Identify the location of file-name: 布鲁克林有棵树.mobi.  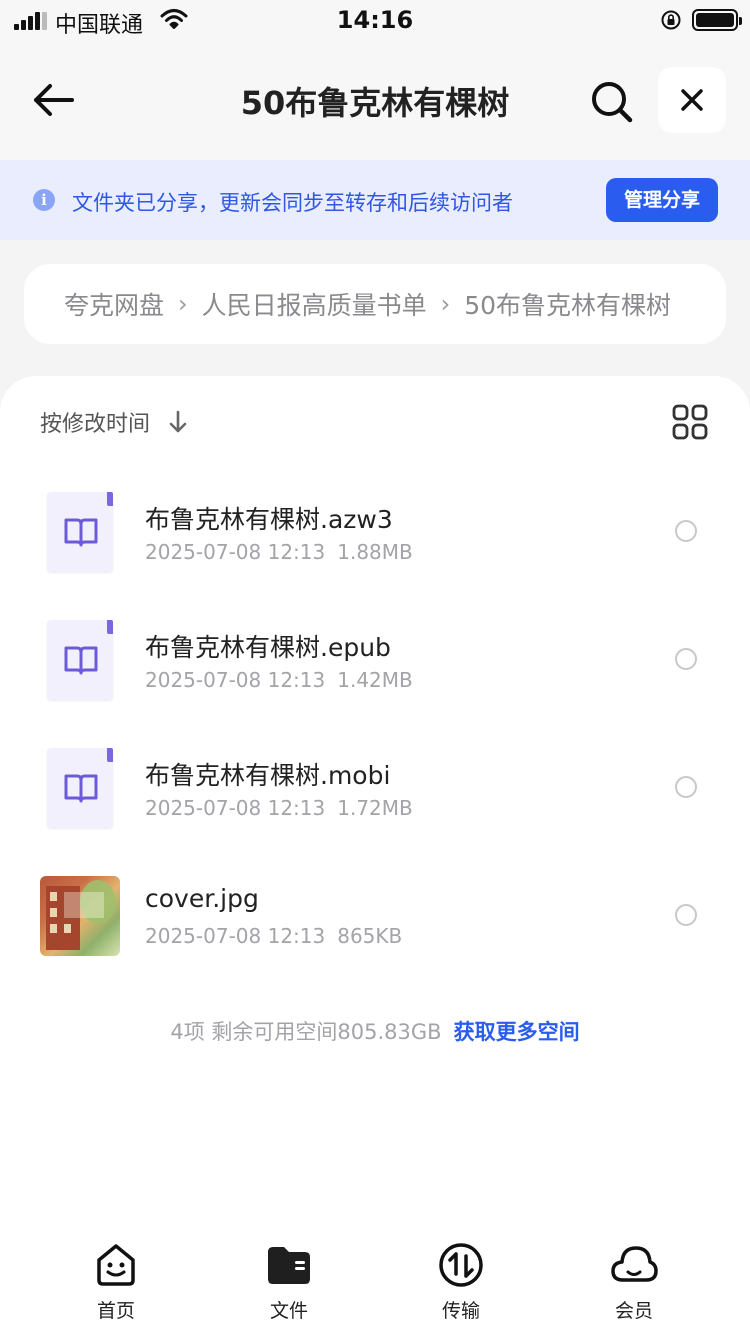
(268, 775).